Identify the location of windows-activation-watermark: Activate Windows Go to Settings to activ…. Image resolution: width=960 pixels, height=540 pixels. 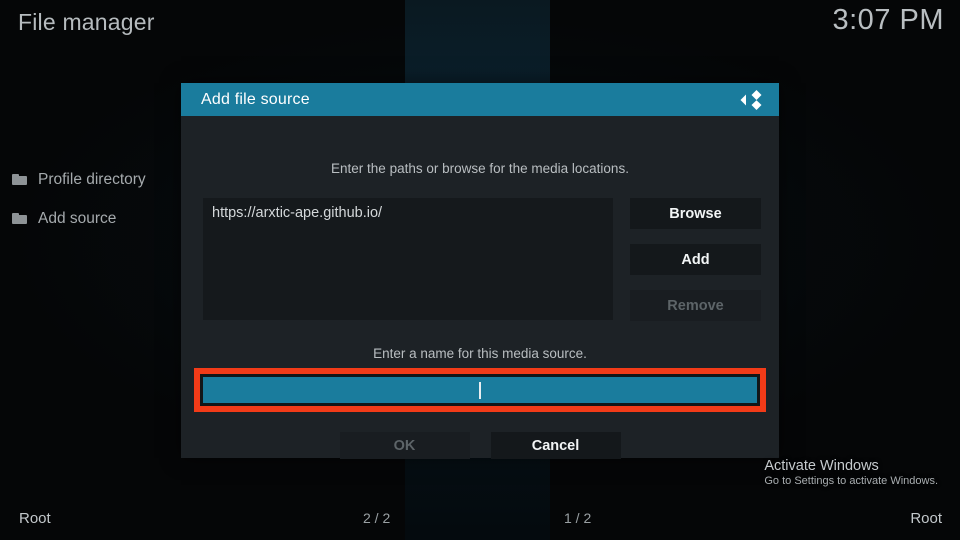
(851, 472).